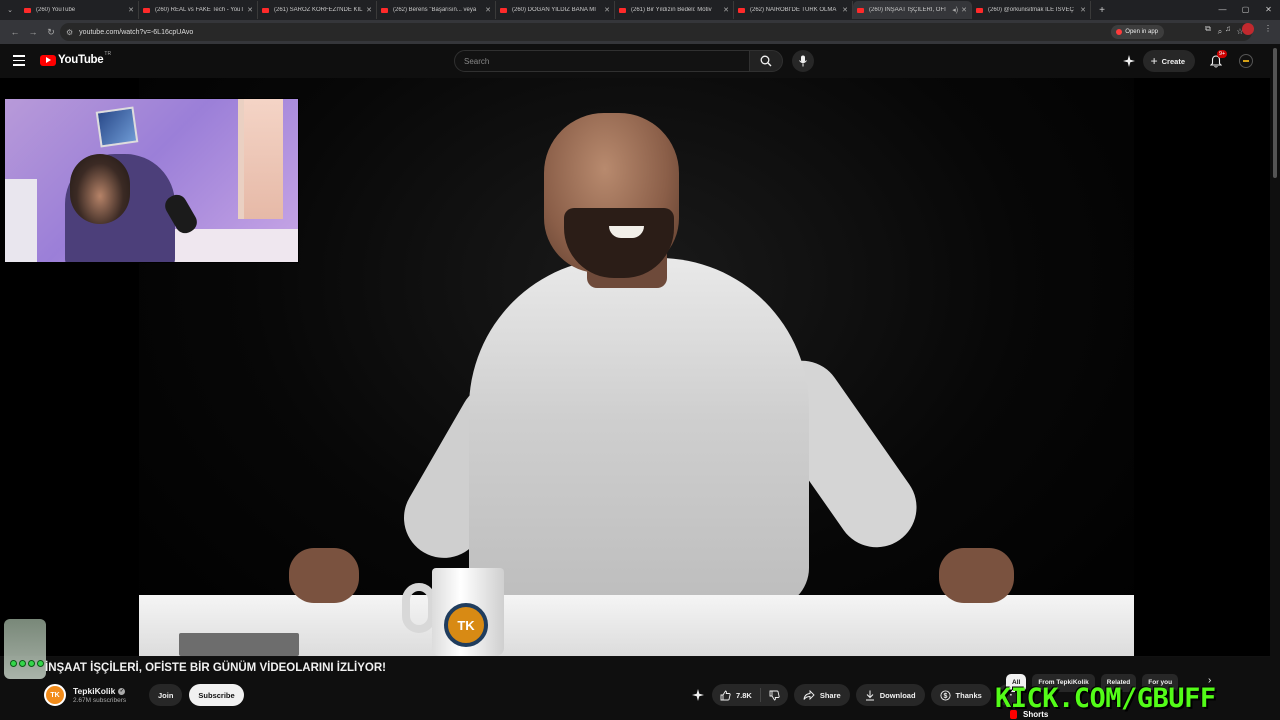 The width and height of the screenshot is (1280, 720). What do you see at coordinates (1196, 61) in the screenshot?
I see `header-right: + Create 9+` at bounding box center [1196, 61].